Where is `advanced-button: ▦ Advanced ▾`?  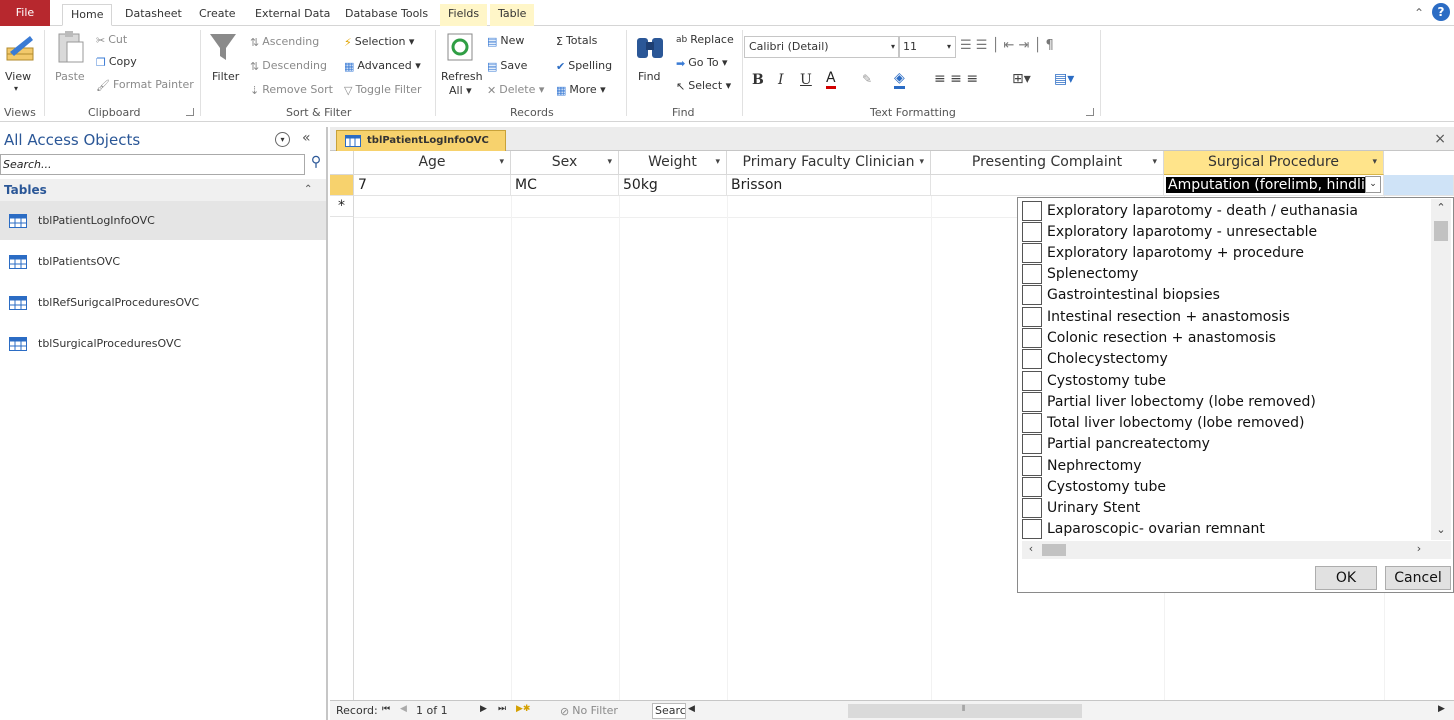
advanced-button: ▦ Advanced ▾ is located at coordinates (382, 66).